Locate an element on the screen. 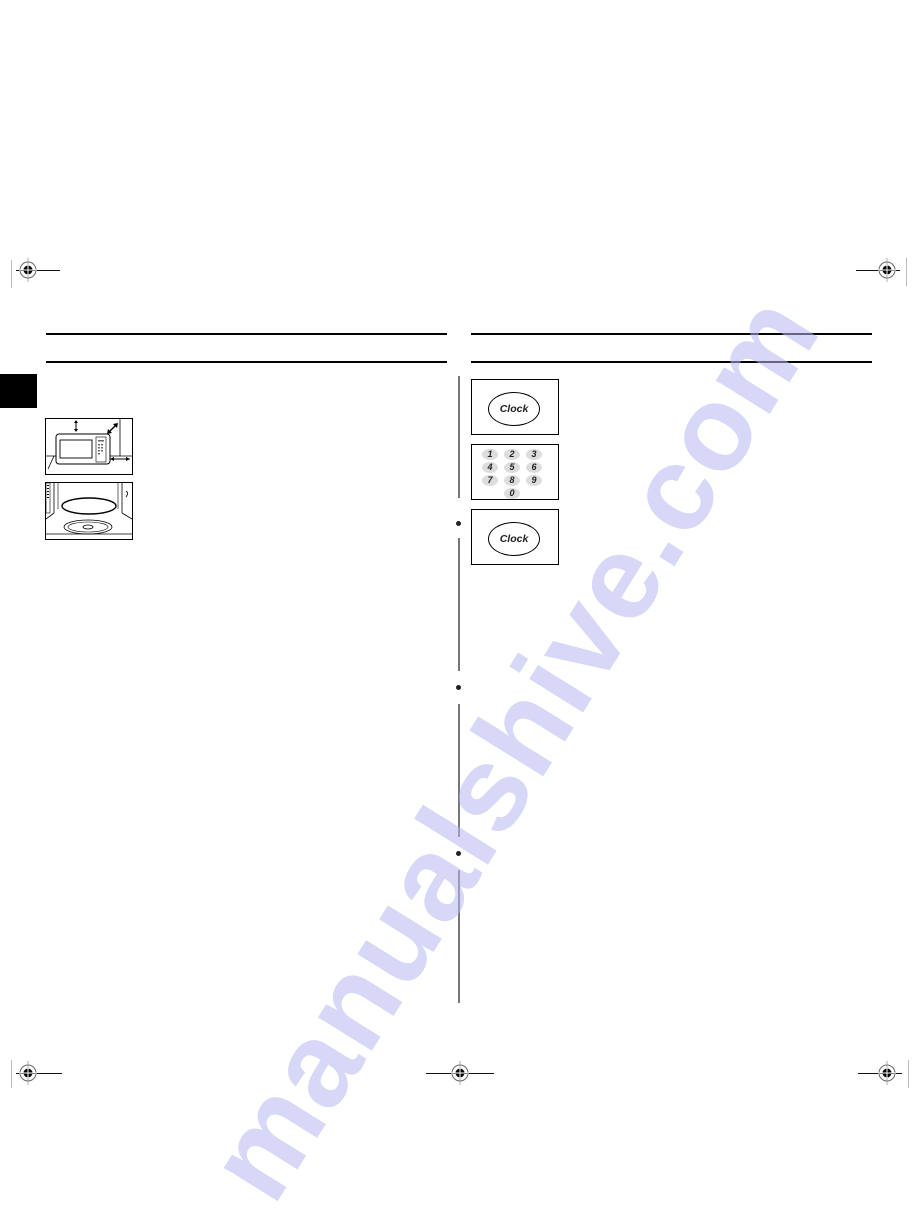 The height and width of the screenshot is (1223, 918). keypad-key-1: 1 is located at coordinates (490, 454).